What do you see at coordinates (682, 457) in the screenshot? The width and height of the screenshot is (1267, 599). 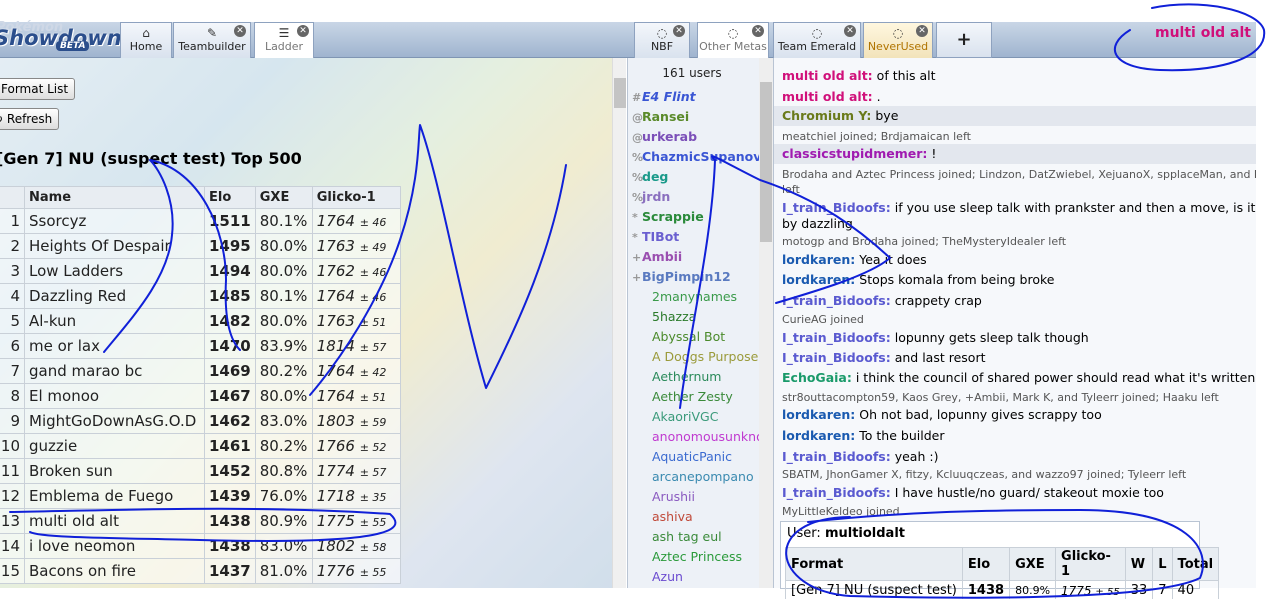 I see `userlist-item: AquaticPanic` at bounding box center [682, 457].